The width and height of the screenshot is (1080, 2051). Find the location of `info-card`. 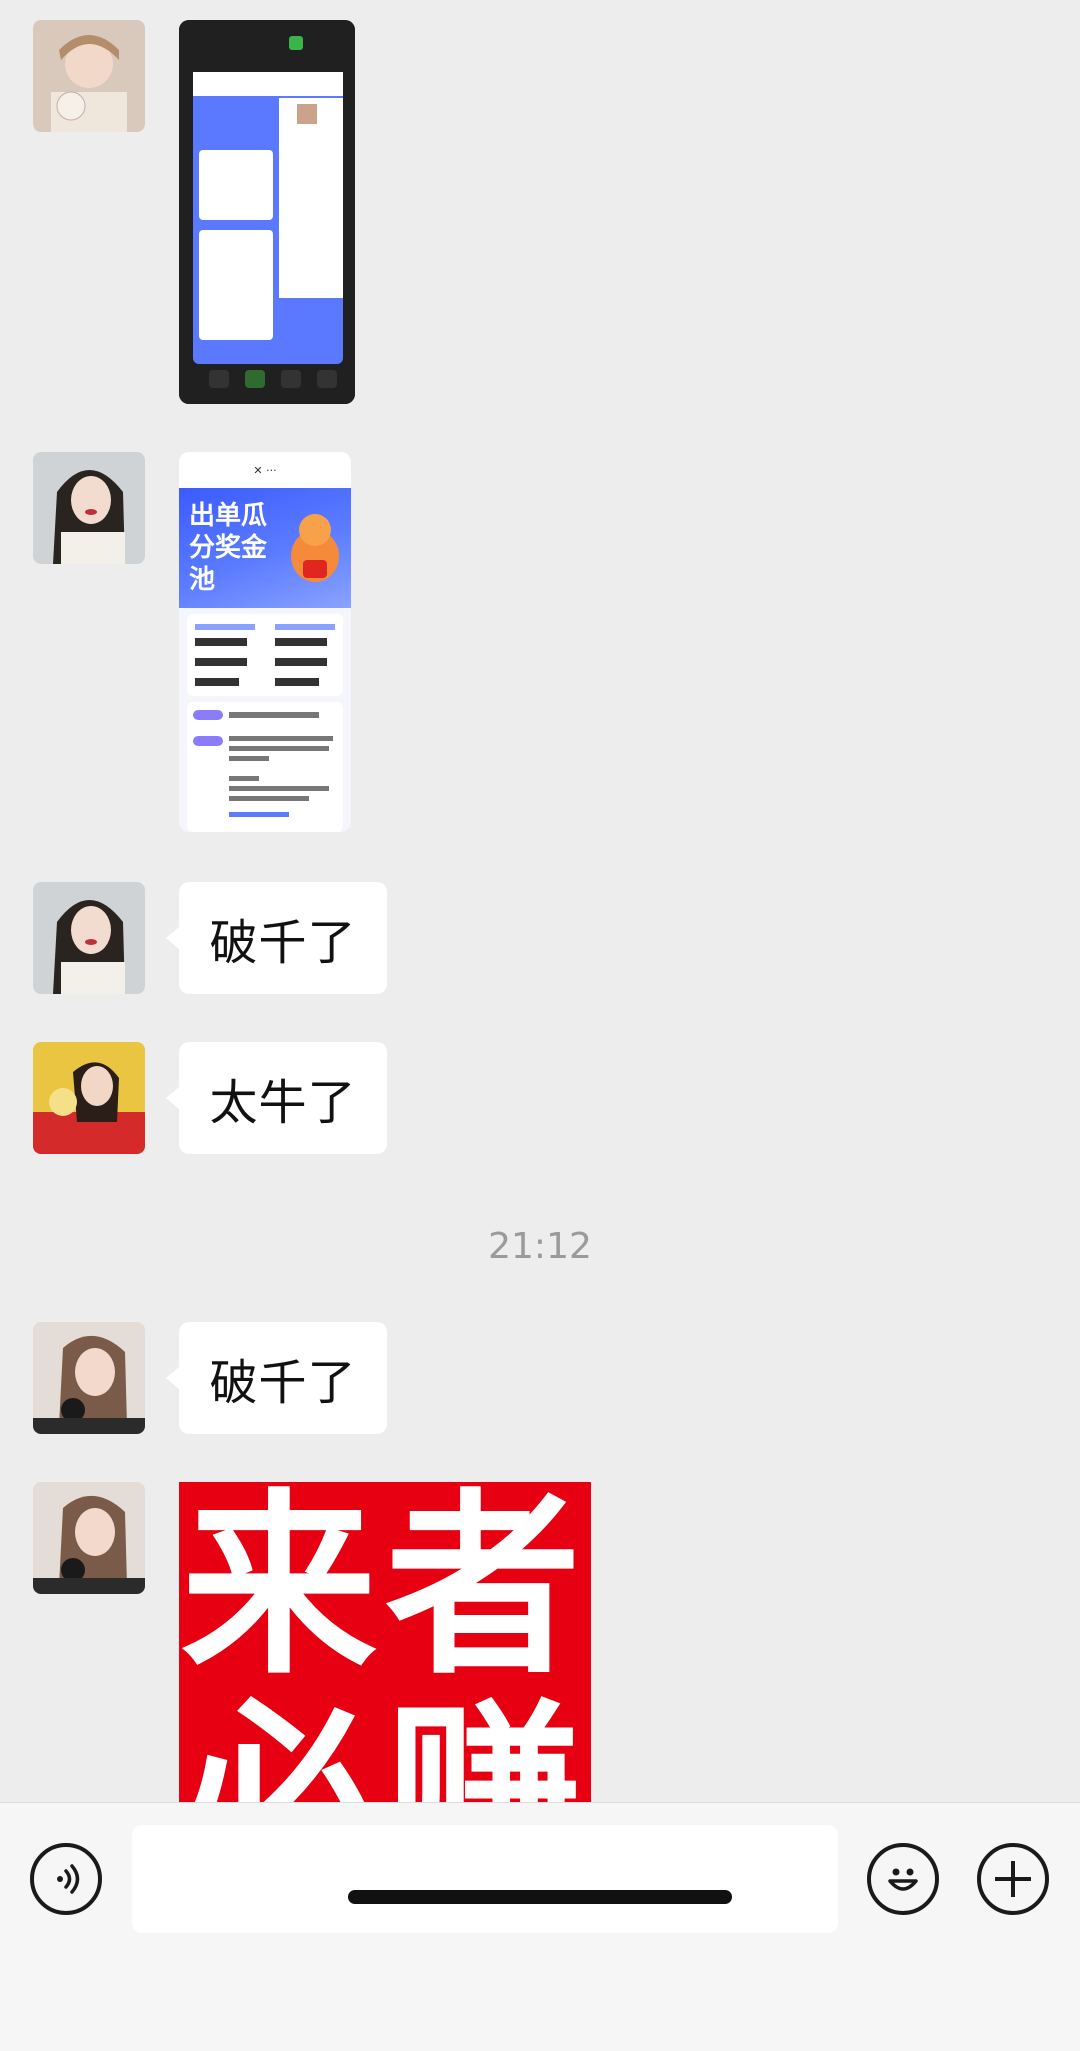

info-card is located at coordinates (265, 767).